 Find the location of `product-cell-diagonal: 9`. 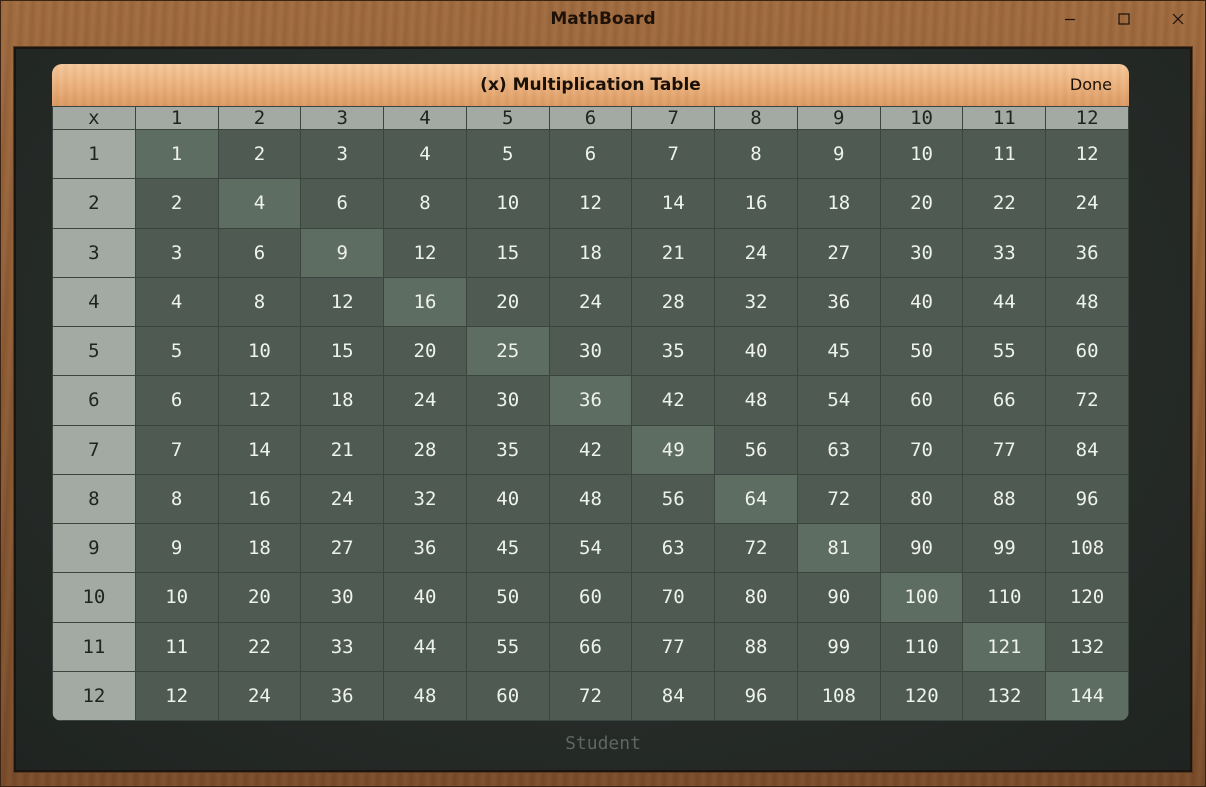

product-cell-diagonal: 9 is located at coordinates (342, 252).